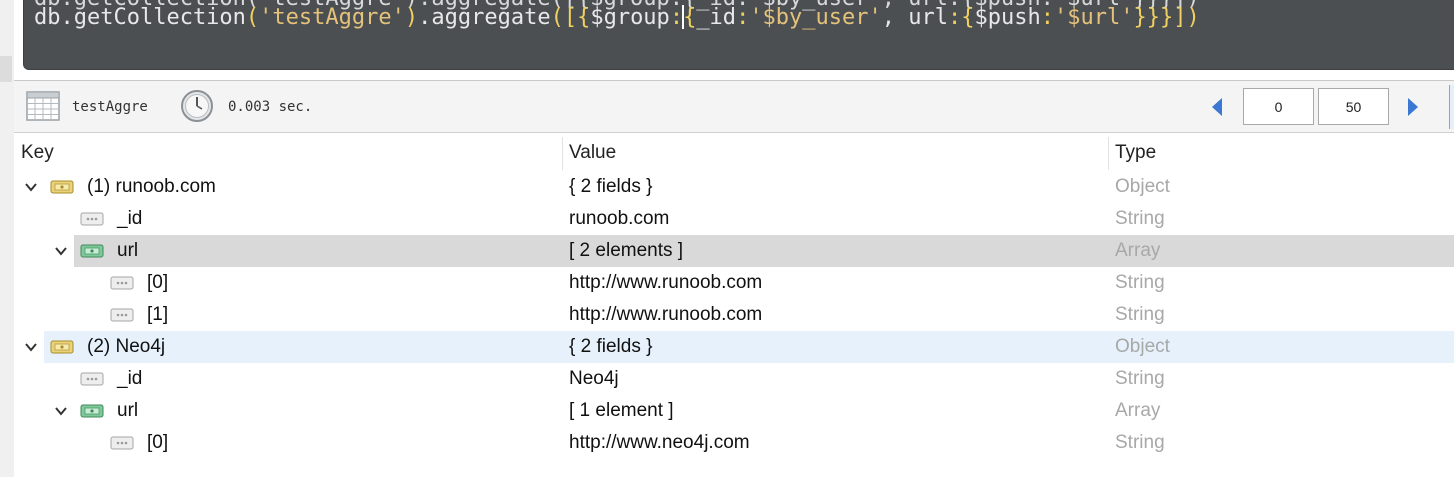 This screenshot has width=1454, height=477. I want to click on tree-key: [1], so click(158, 314).